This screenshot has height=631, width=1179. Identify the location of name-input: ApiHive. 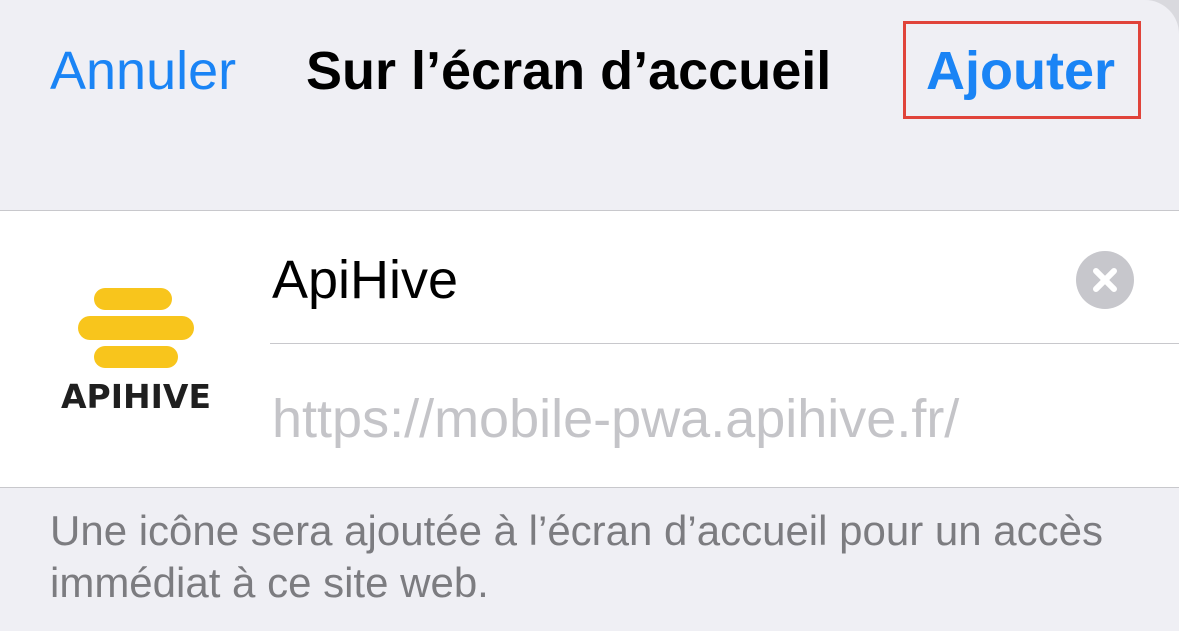
(365, 280).